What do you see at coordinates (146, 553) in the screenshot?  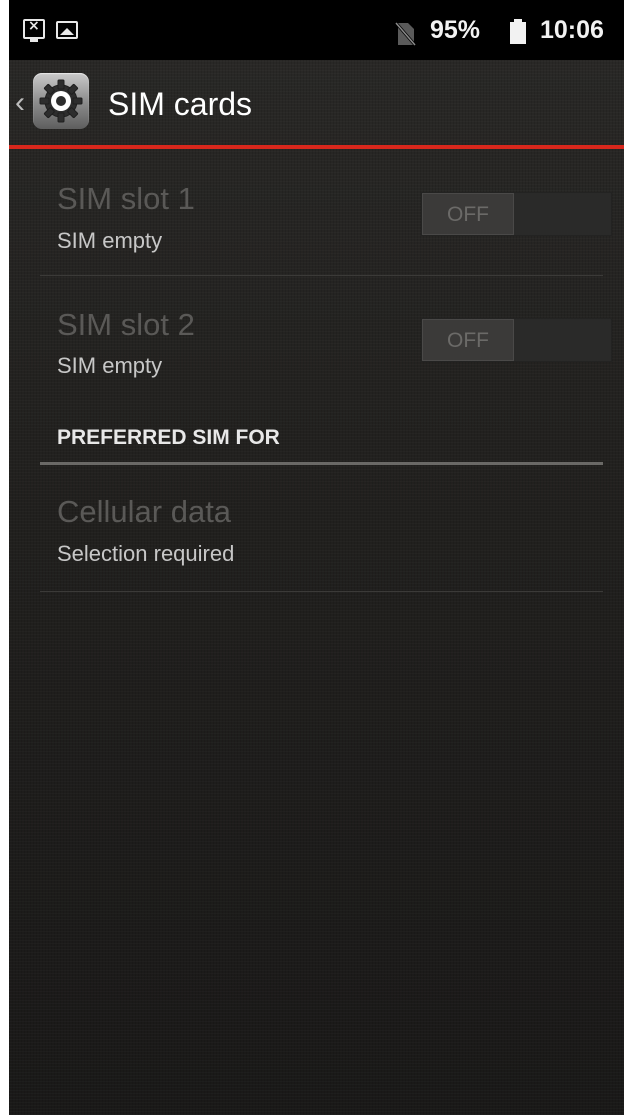 I see `cellular-data-summary: Selection required` at bounding box center [146, 553].